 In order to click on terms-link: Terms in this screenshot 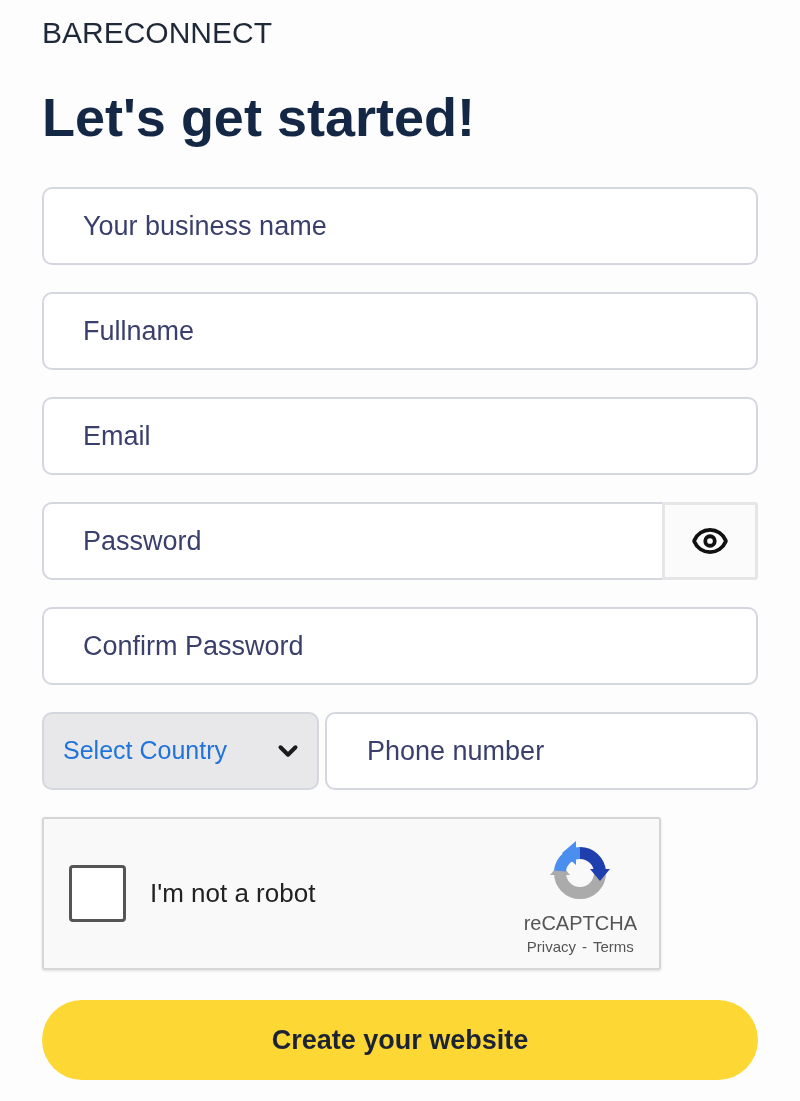, I will do `click(613, 946)`.